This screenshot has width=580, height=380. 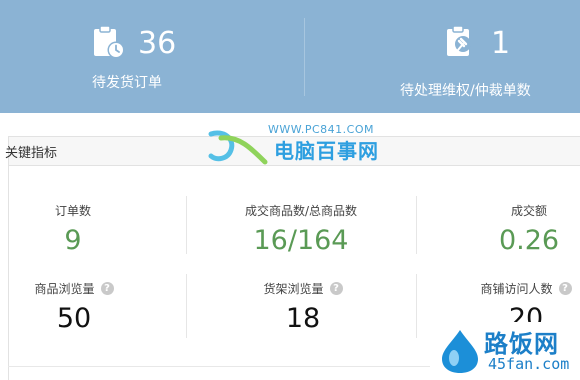 What do you see at coordinates (301, 240) in the screenshot?
I see `metric-value: 16/164` at bounding box center [301, 240].